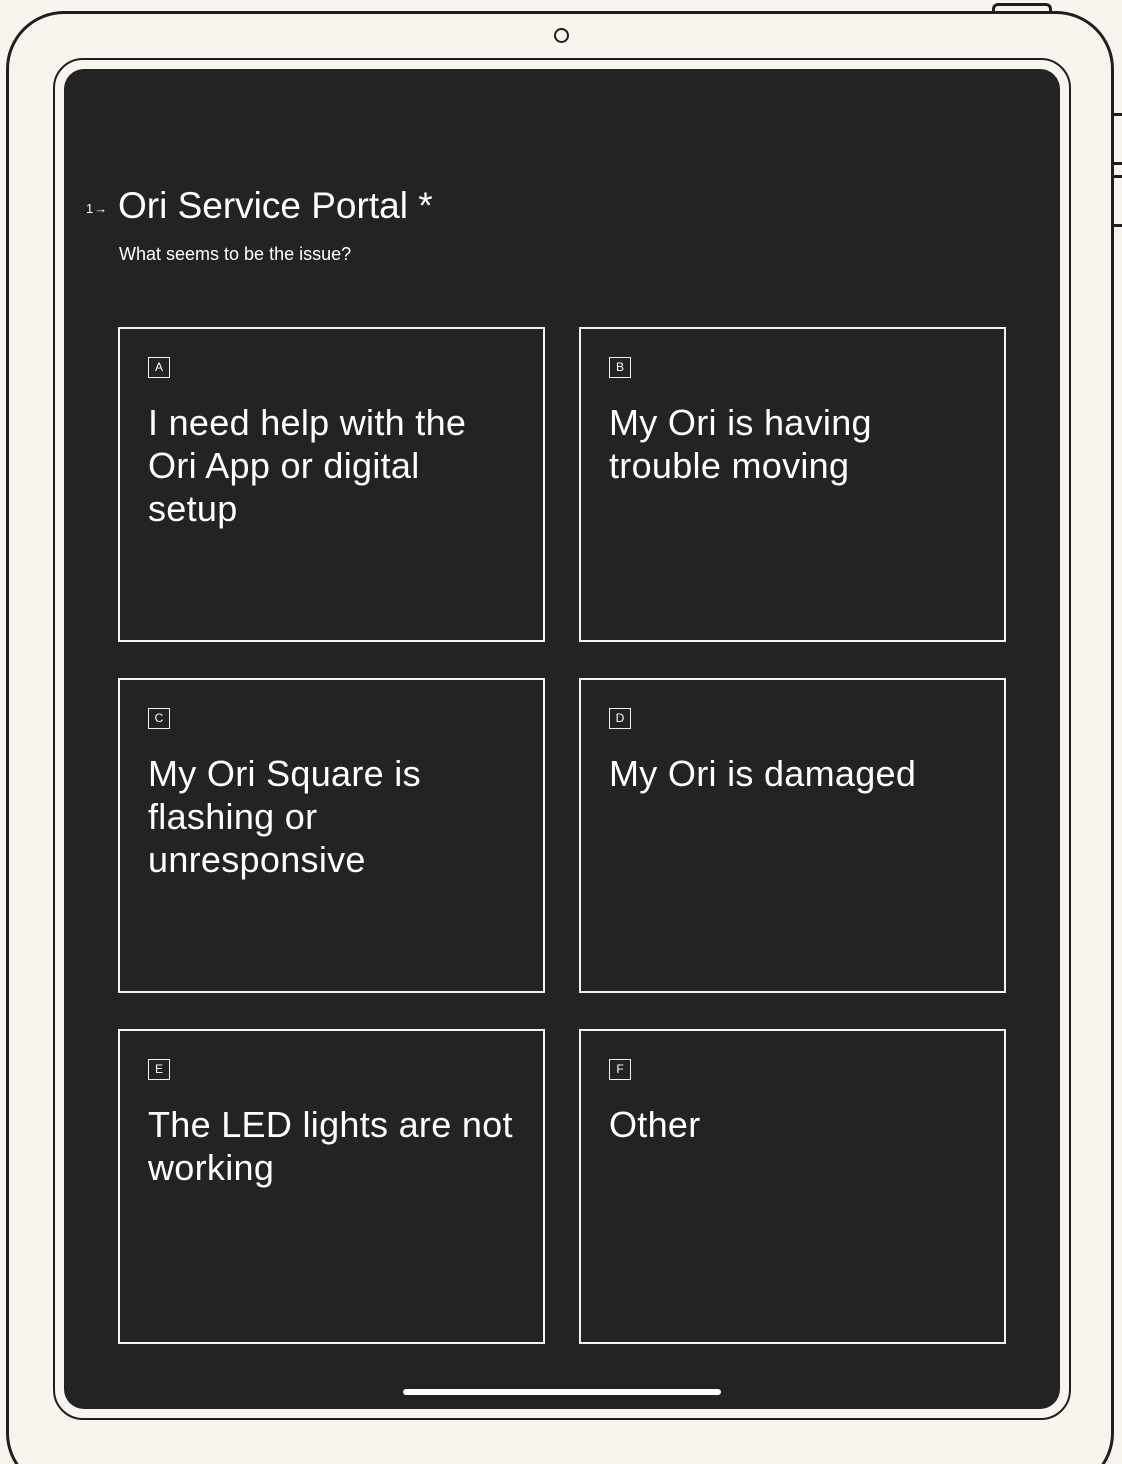 This screenshot has height=1464, width=1122. Describe the element at coordinates (159, 367) in the screenshot. I see `option-key-badge: A` at that location.